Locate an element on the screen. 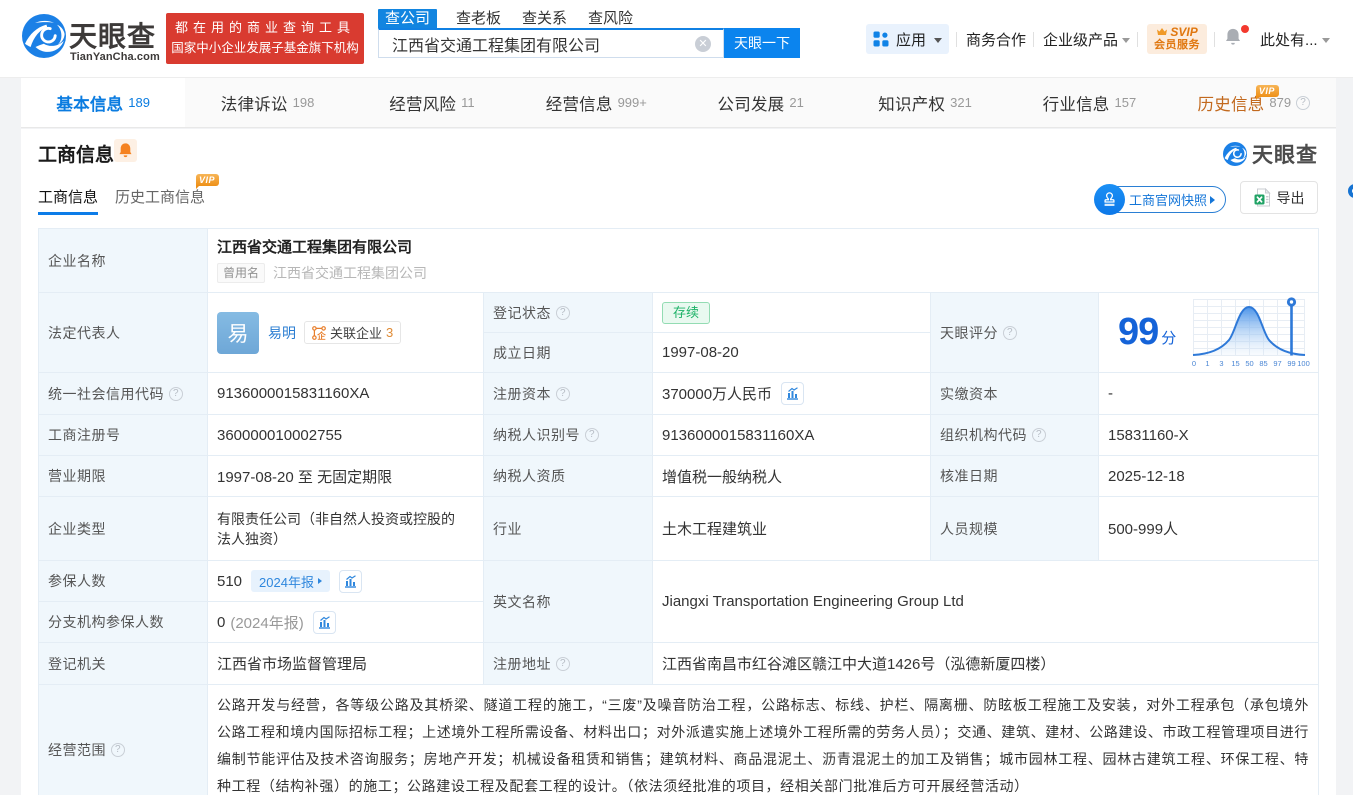 This screenshot has width=1353, height=795. business-term-value: 1997-08-20 至 无固定期限 is located at coordinates (346, 476).